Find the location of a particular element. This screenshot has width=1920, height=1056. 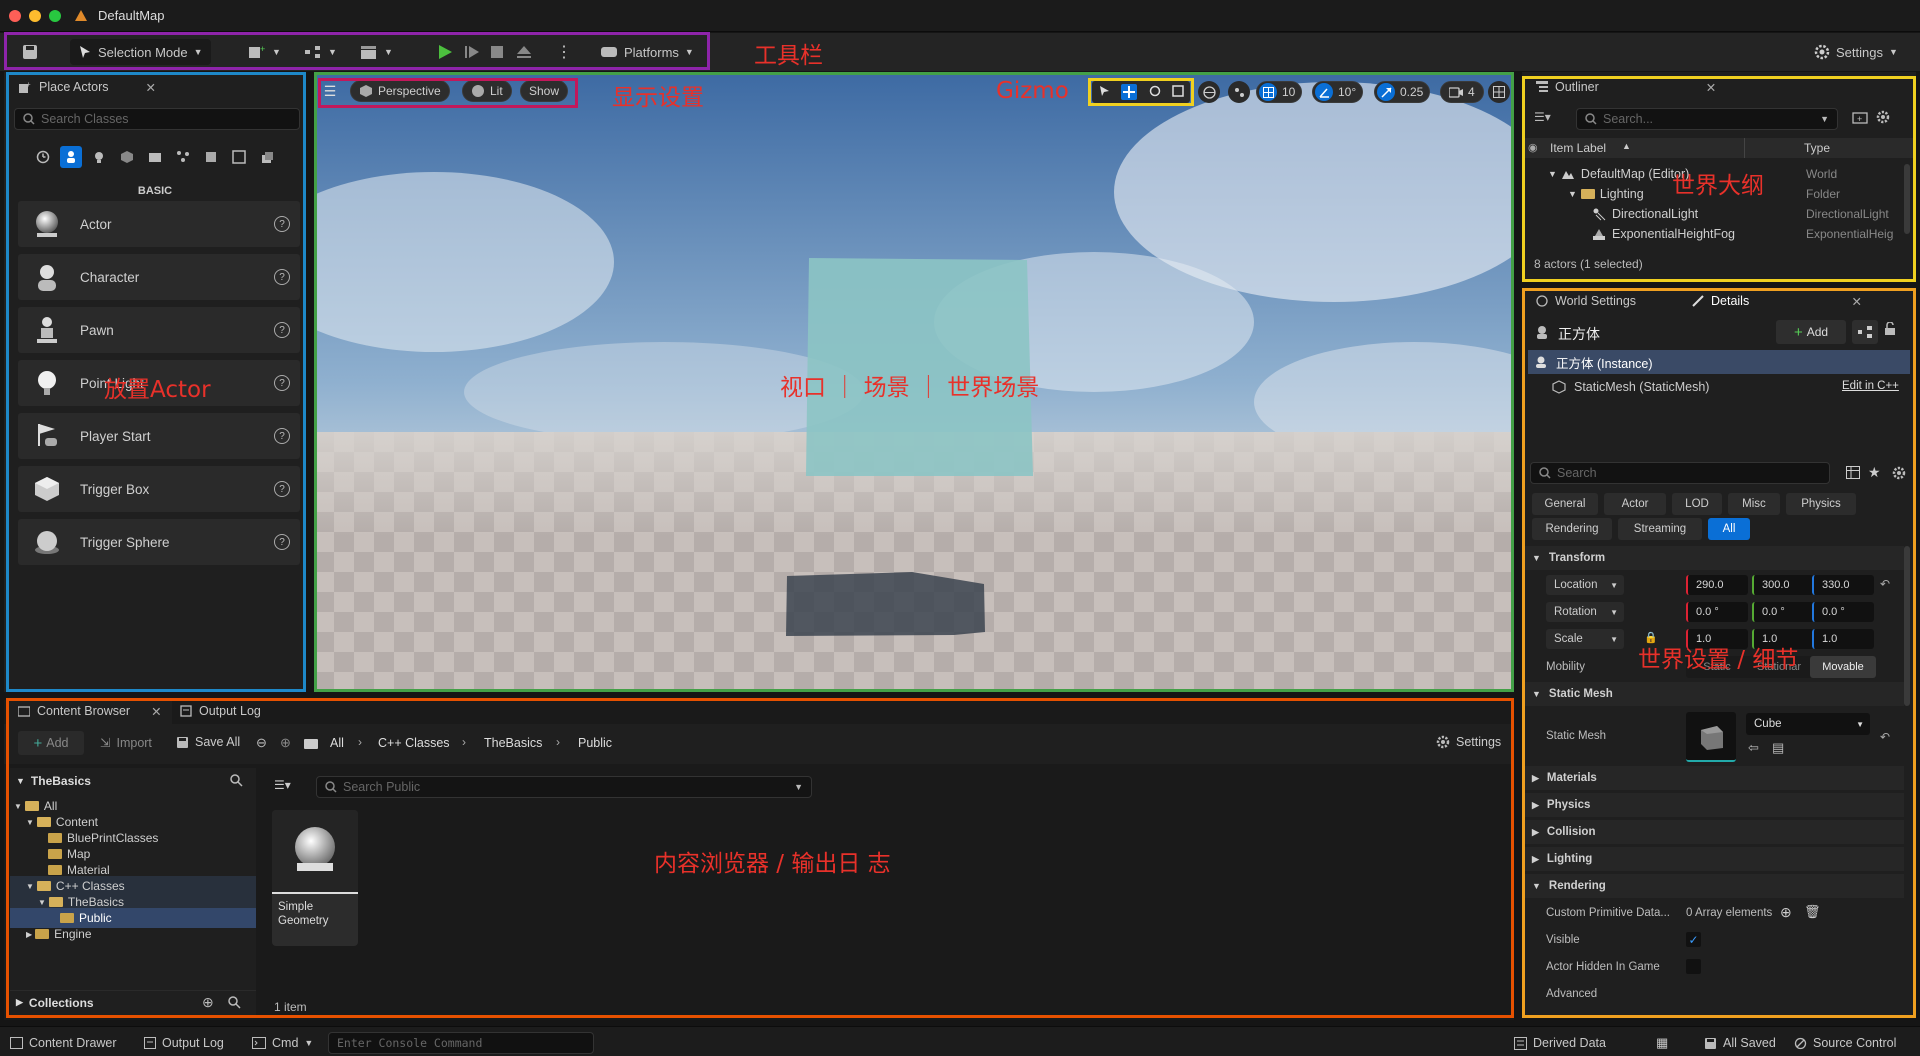

eject-button is located at coordinates (524, 52).